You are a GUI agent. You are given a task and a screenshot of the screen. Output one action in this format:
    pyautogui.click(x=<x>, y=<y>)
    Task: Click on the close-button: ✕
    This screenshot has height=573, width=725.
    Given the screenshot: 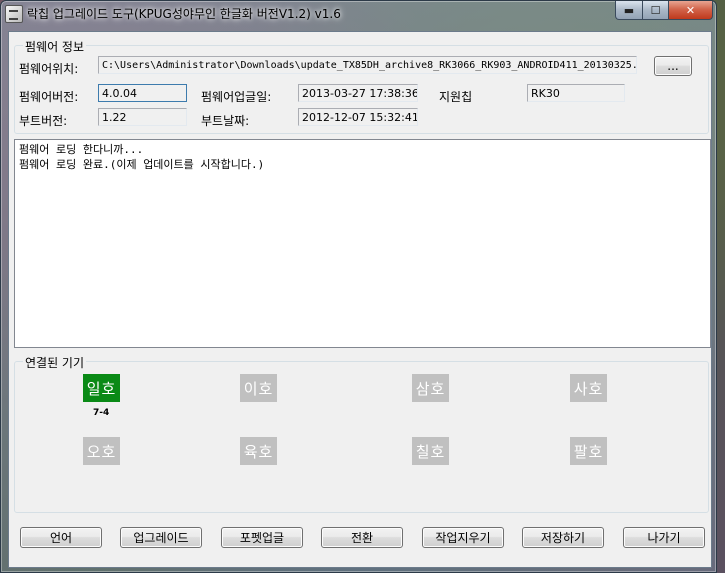 What is the action you would take?
    pyautogui.click(x=691, y=10)
    